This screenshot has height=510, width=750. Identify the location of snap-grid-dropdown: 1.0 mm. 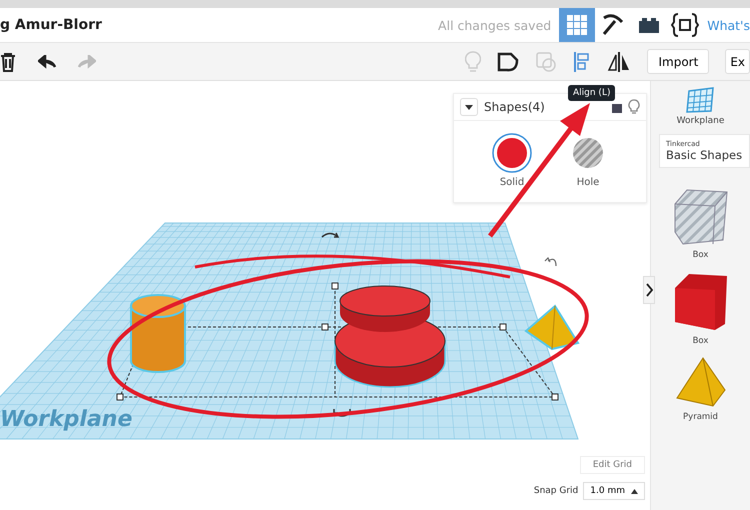
(614, 491).